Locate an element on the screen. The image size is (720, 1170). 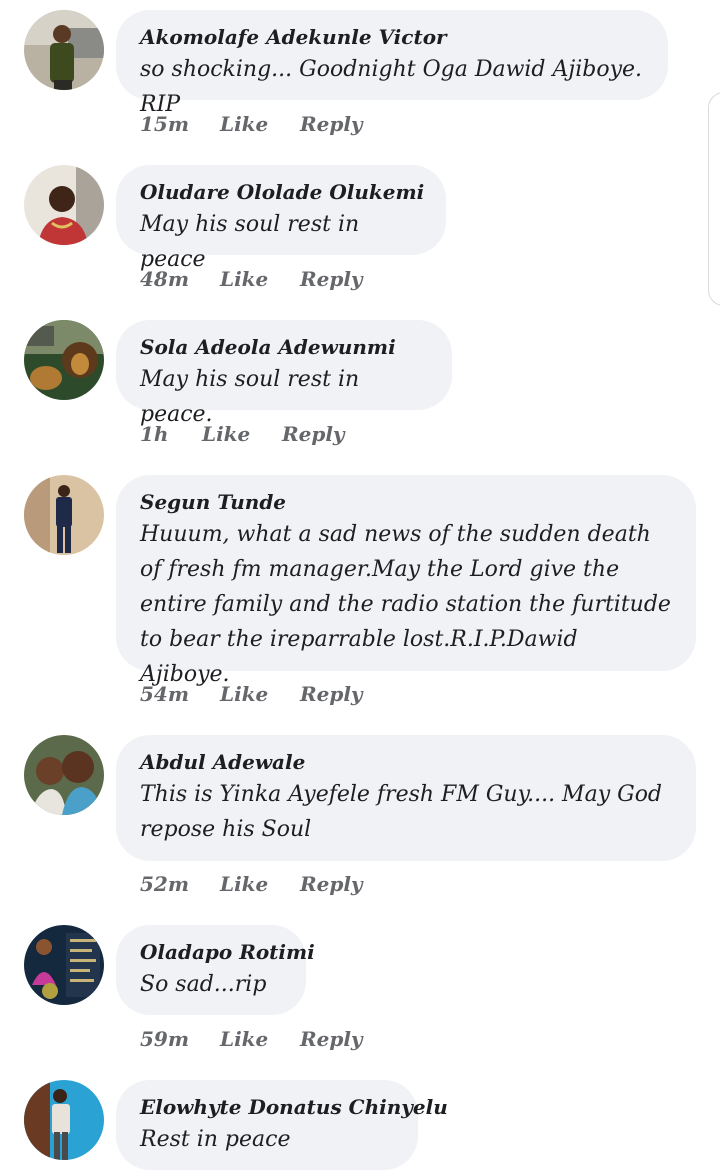
comment-actions: 52m Like Reply is located at coordinates (251, 884).